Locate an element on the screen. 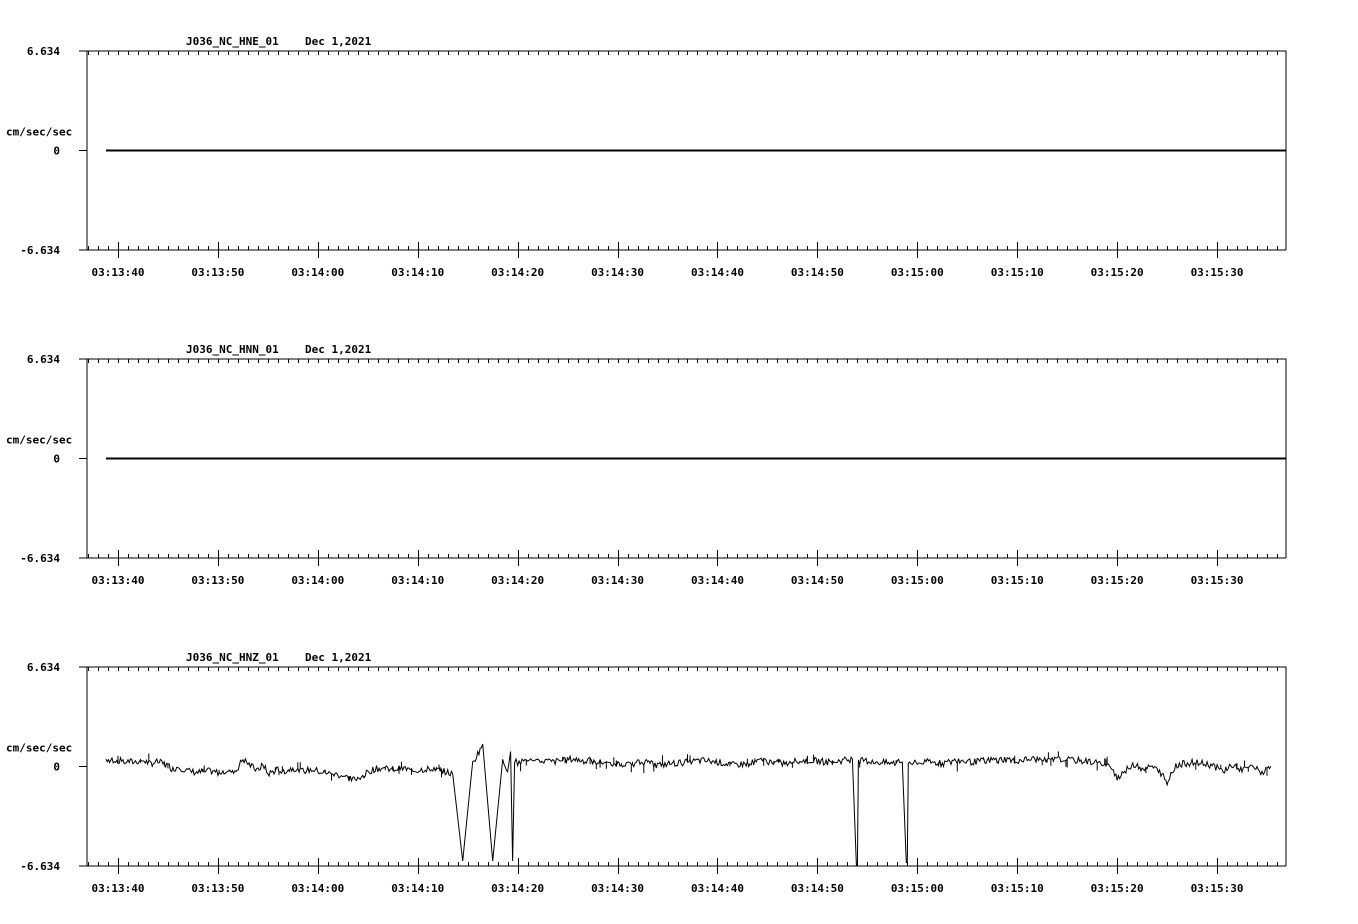  waveform-trace-hnz is located at coordinates (688, 804).